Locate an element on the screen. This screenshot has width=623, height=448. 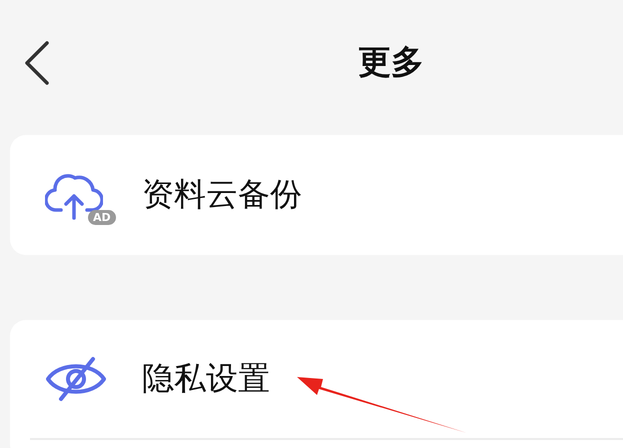
item-label: 隐私设置 is located at coordinates (206, 378).